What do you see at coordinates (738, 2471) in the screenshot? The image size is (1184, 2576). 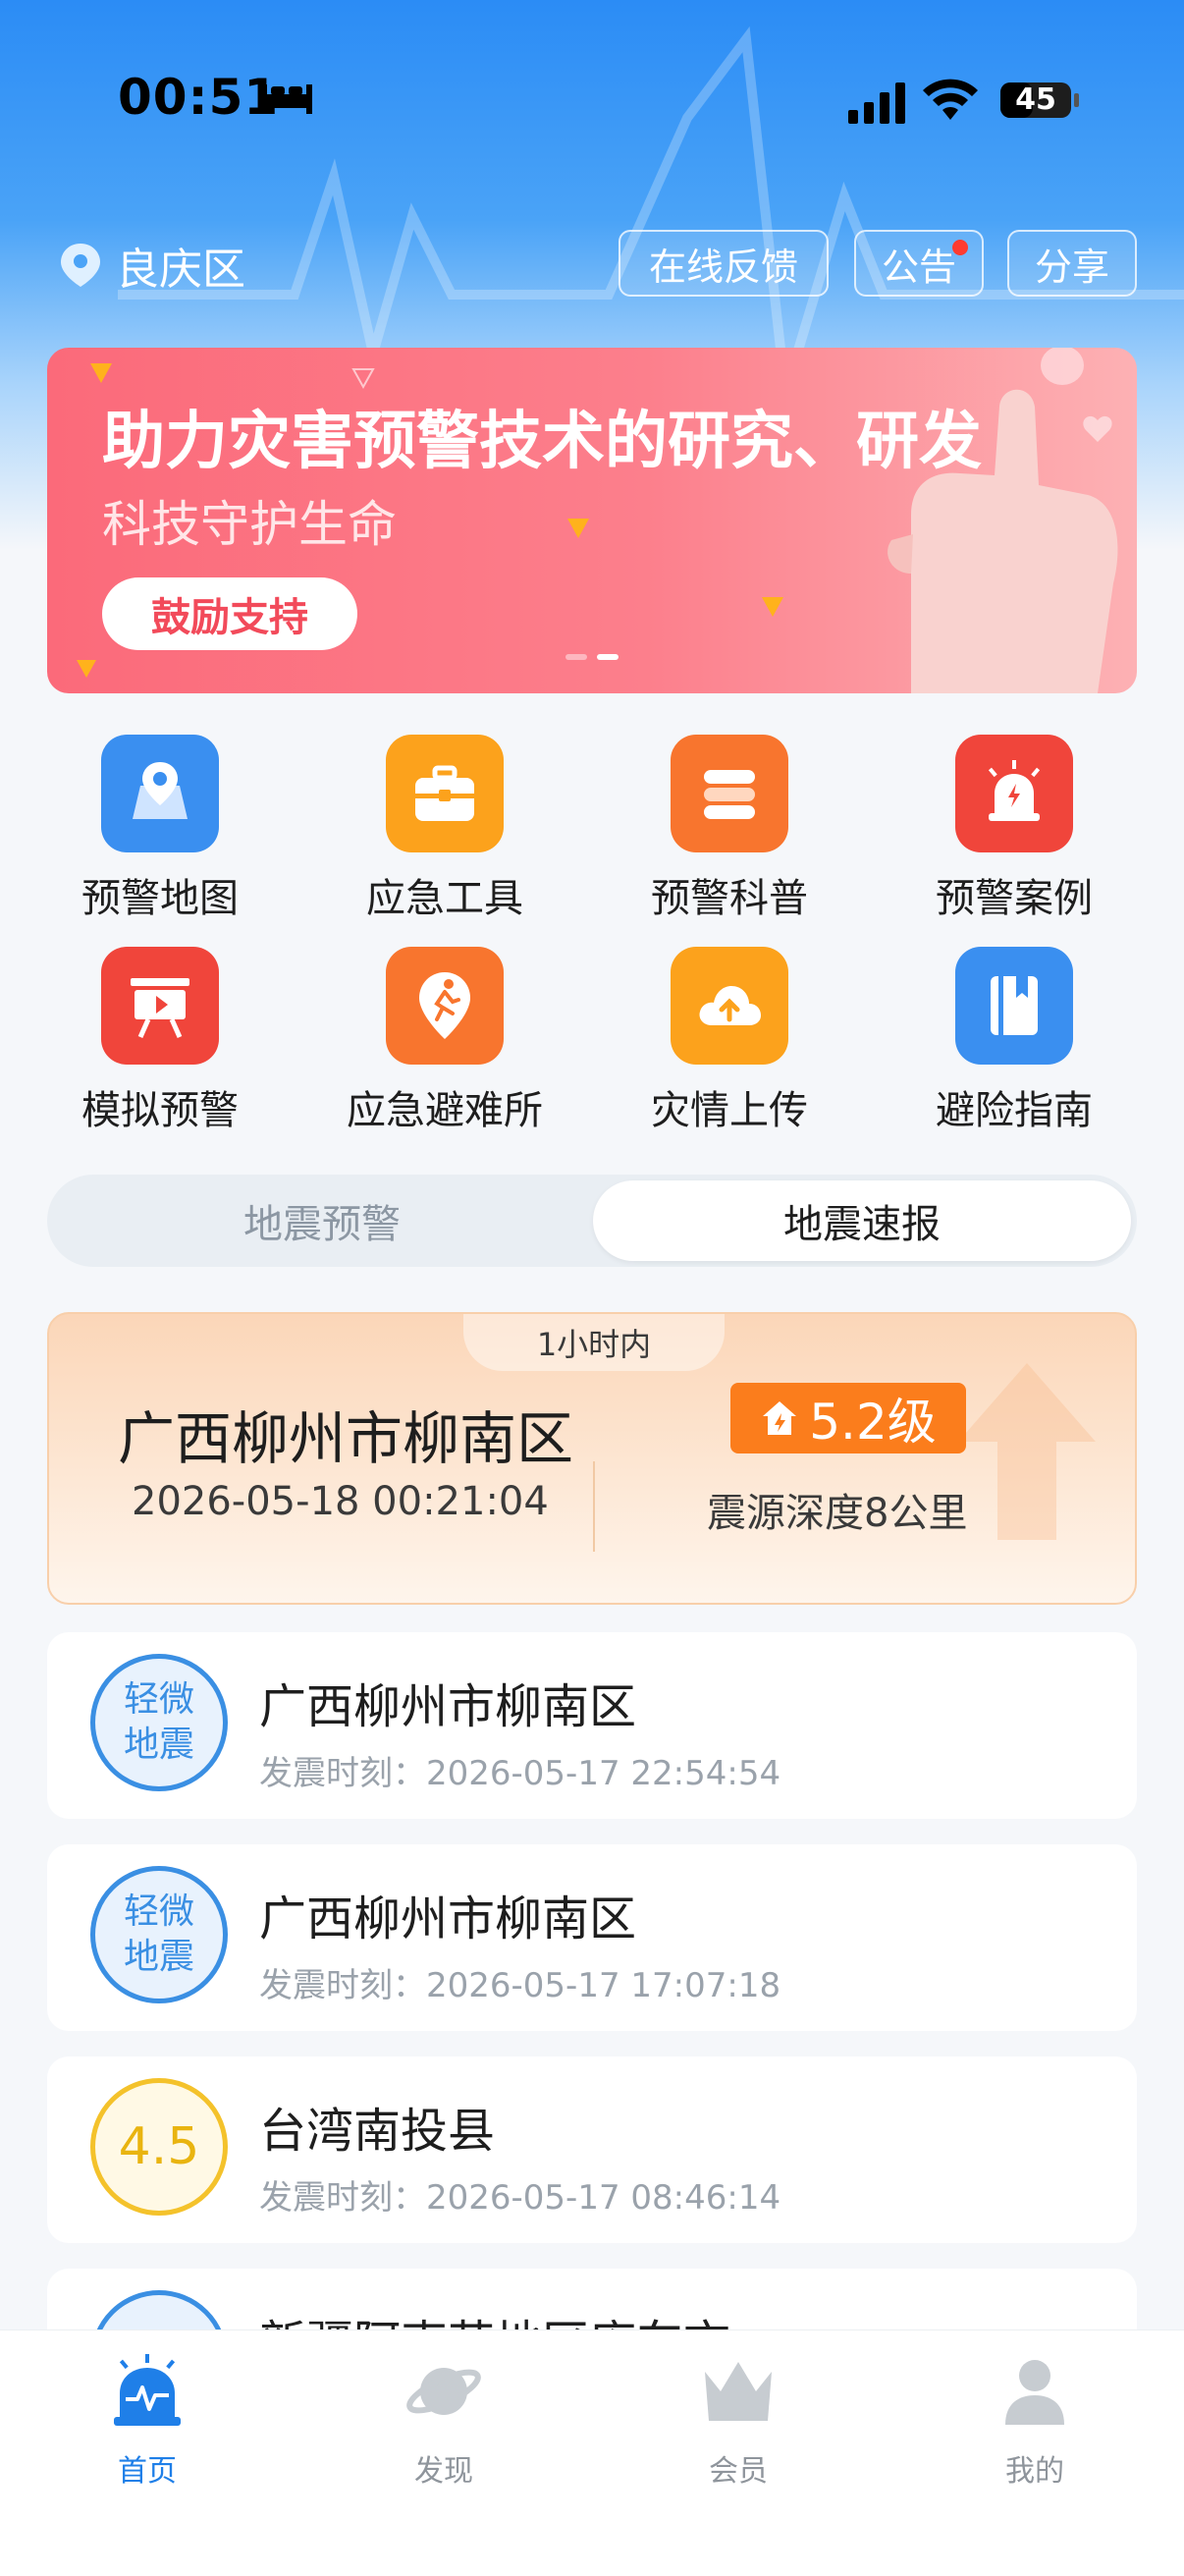 I see `nav-label: 会员` at bounding box center [738, 2471].